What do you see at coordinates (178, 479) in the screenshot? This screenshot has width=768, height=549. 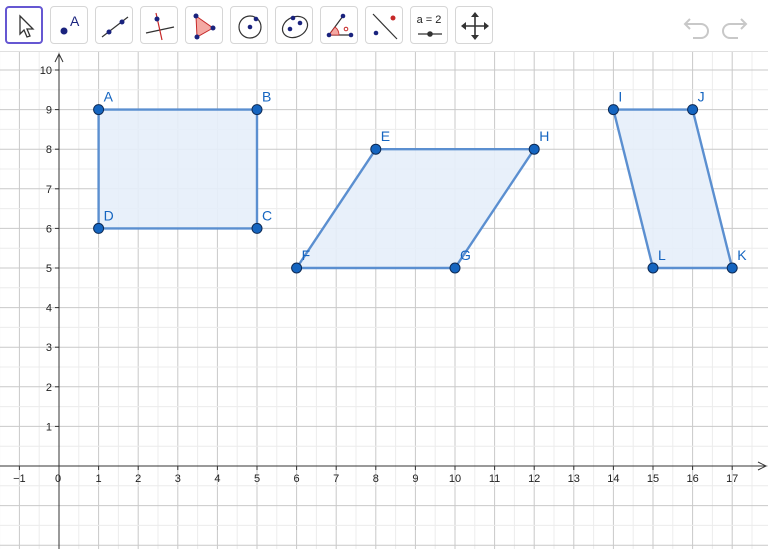 I see `x-tick-label: 3` at bounding box center [178, 479].